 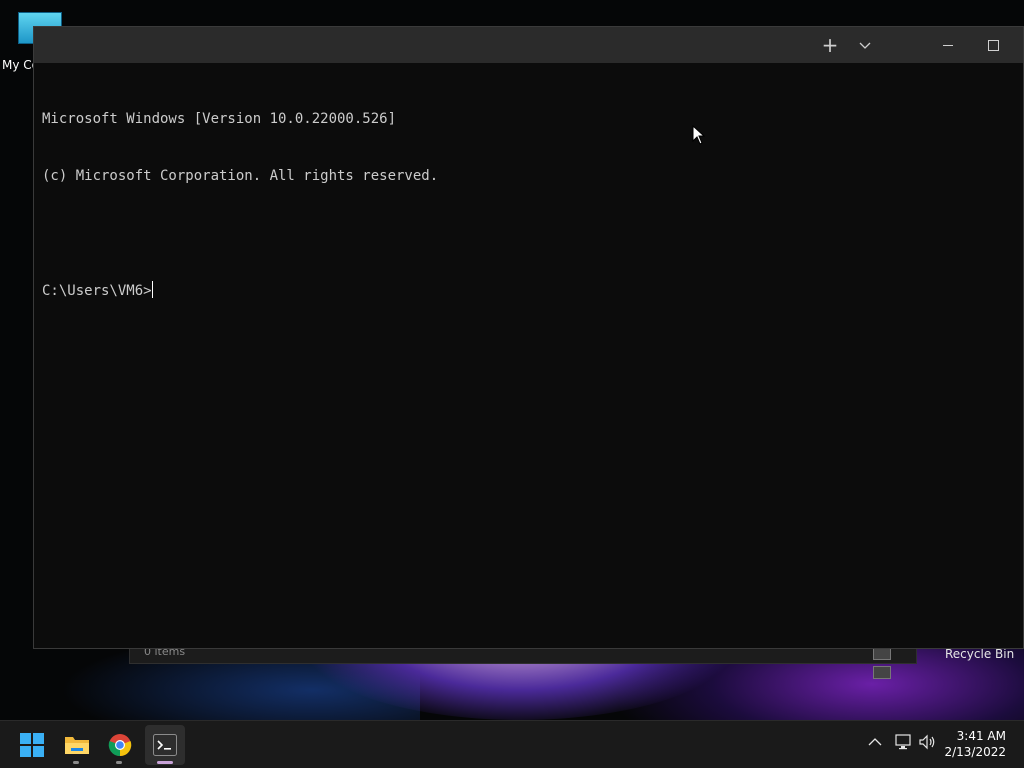 What do you see at coordinates (830, 45) in the screenshot?
I see `new-tab-button: +` at bounding box center [830, 45].